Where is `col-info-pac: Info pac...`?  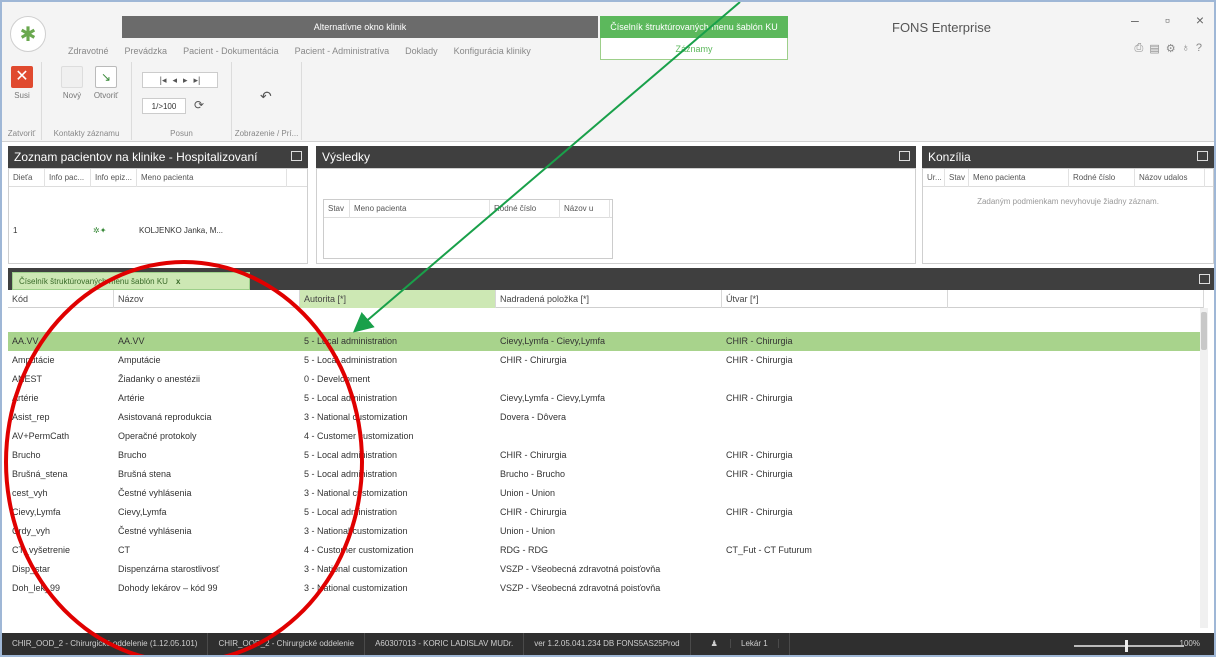 col-info-pac: Info pac... is located at coordinates (68, 178).